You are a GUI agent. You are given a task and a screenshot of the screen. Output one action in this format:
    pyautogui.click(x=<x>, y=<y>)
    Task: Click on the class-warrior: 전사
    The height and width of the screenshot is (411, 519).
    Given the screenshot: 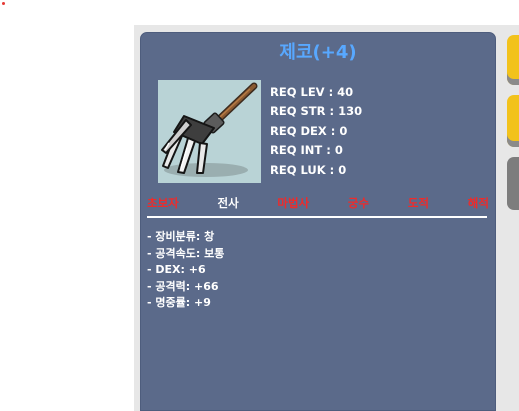 What is the action you would take?
    pyautogui.click(x=228, y=203)
    